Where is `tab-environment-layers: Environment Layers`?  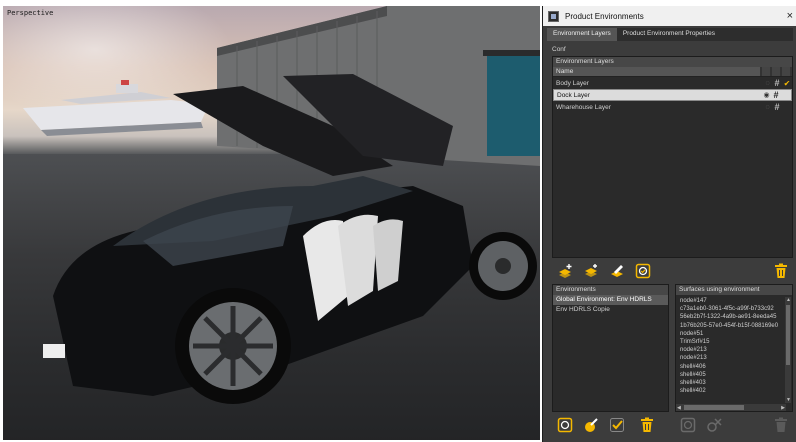
tab-environment-layers: Environment Layers is located at coordinates (582, 34).